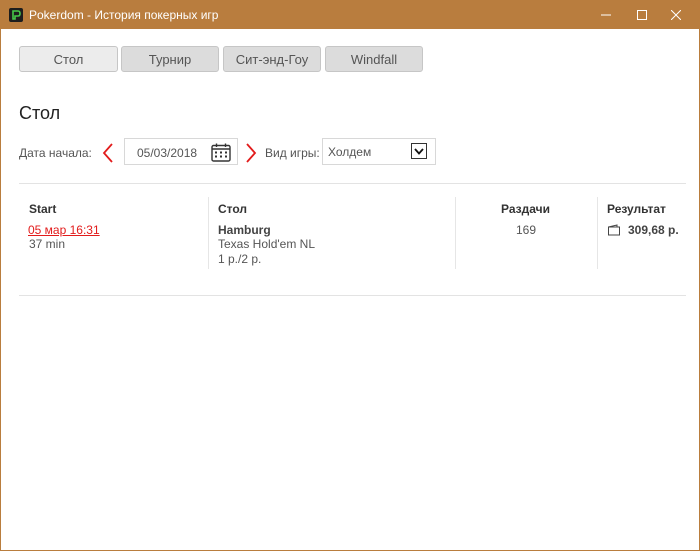 Image resolution: width=700 pixels, height=551 pixels. I want to click on wallet-icon, so click(614, 230).